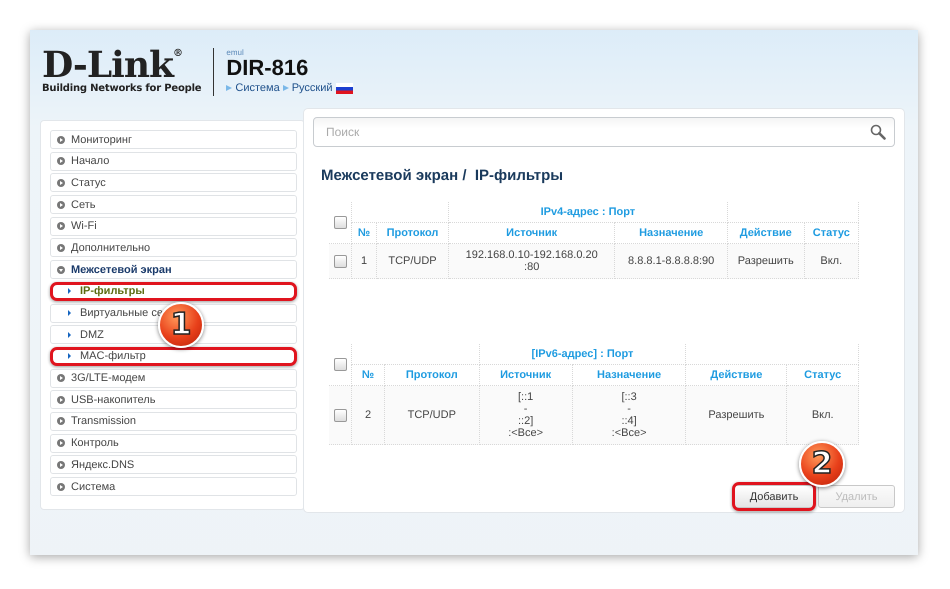  Describe the element at coordinates (173, 248) in the screenshot. I see `sidebar-item: Дополнительно` at that location.